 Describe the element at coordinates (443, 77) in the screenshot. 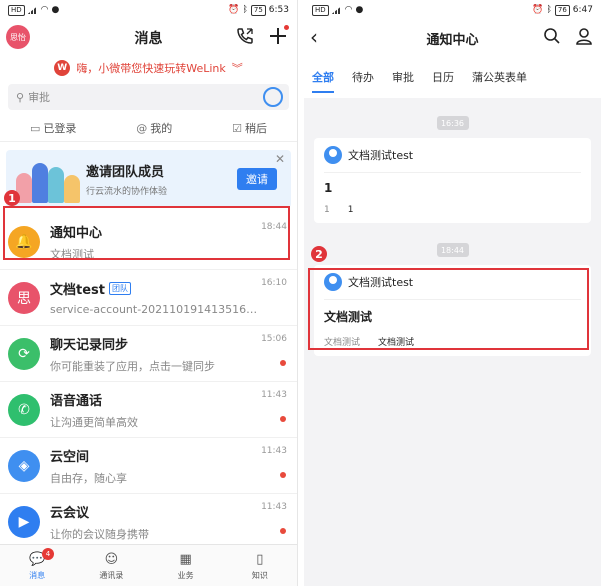

I see `tab-calendar: 日历` at that location.